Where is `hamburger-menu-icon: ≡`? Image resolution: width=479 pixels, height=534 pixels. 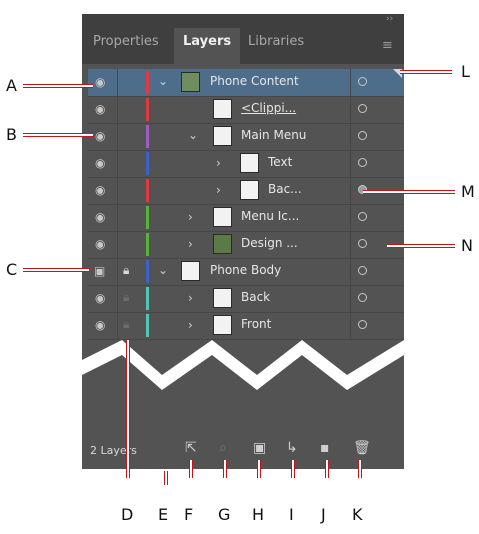 hamburger-menu-icon: ≡ is located at coordinates (387, 45).